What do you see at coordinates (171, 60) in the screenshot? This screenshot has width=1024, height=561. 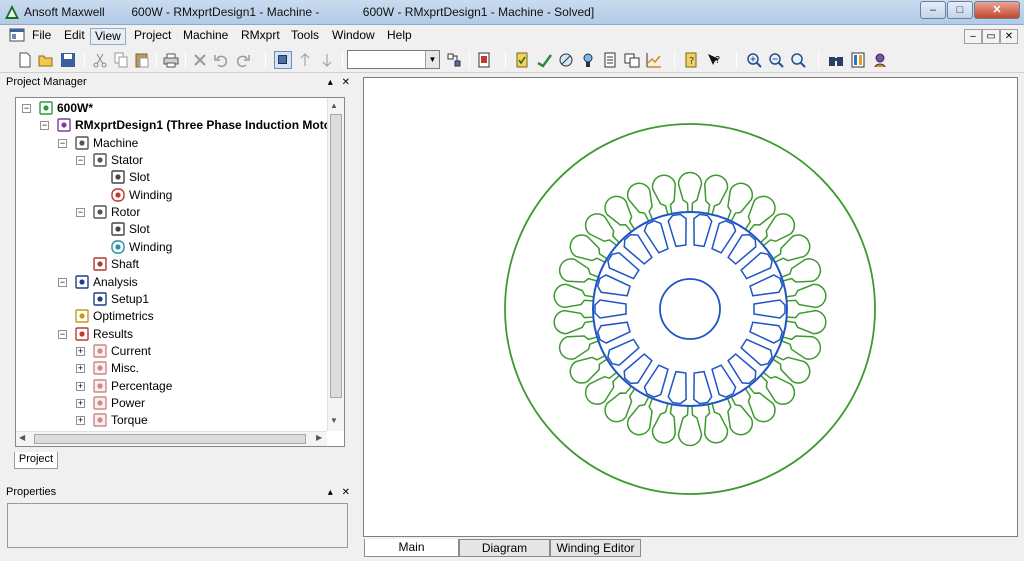 I see `print-icon` at bounding box center [171, 60].